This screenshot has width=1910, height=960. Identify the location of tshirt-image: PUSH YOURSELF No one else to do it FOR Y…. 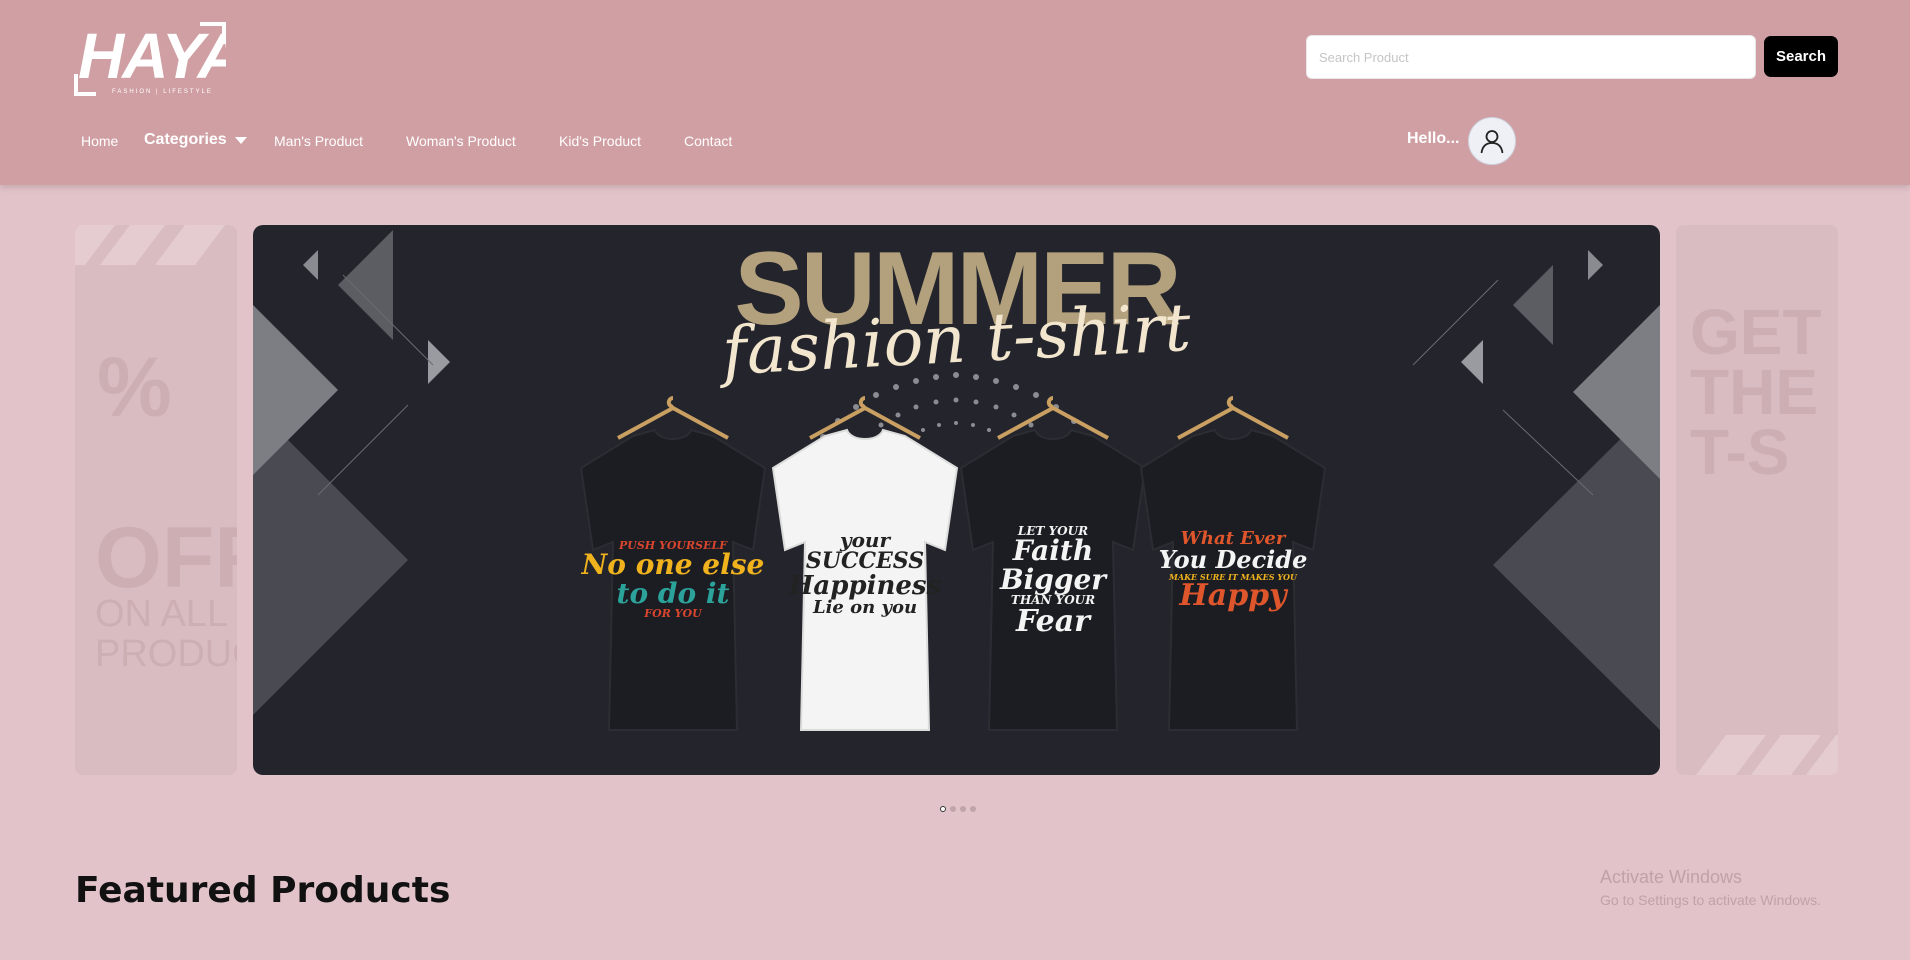
(673, 570).